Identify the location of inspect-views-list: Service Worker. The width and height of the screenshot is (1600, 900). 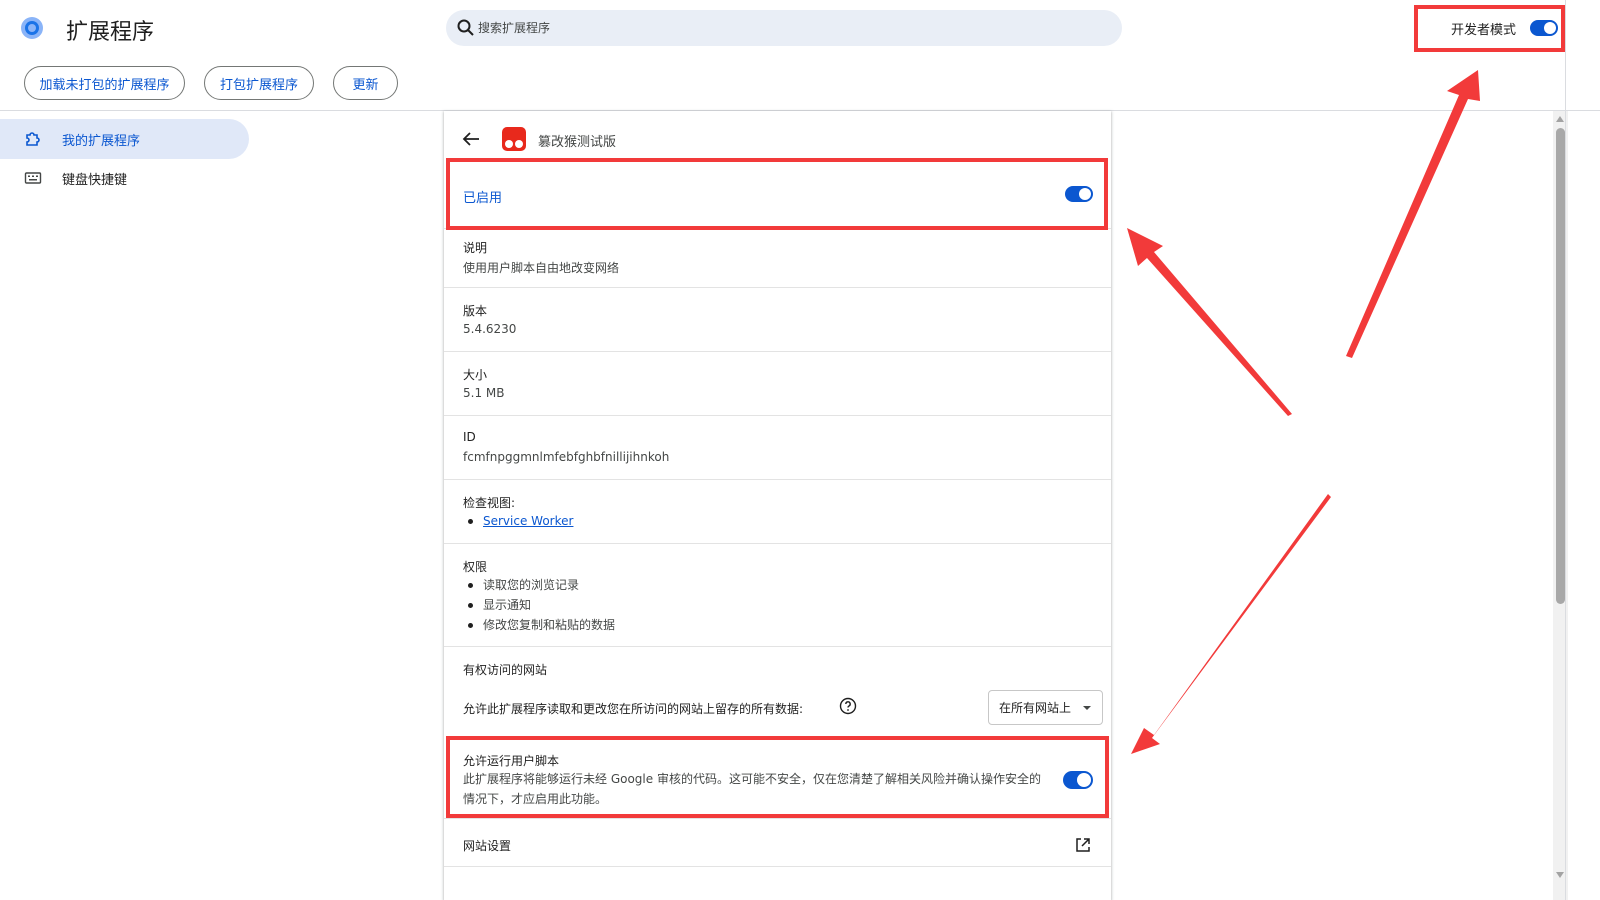
(518, 521).